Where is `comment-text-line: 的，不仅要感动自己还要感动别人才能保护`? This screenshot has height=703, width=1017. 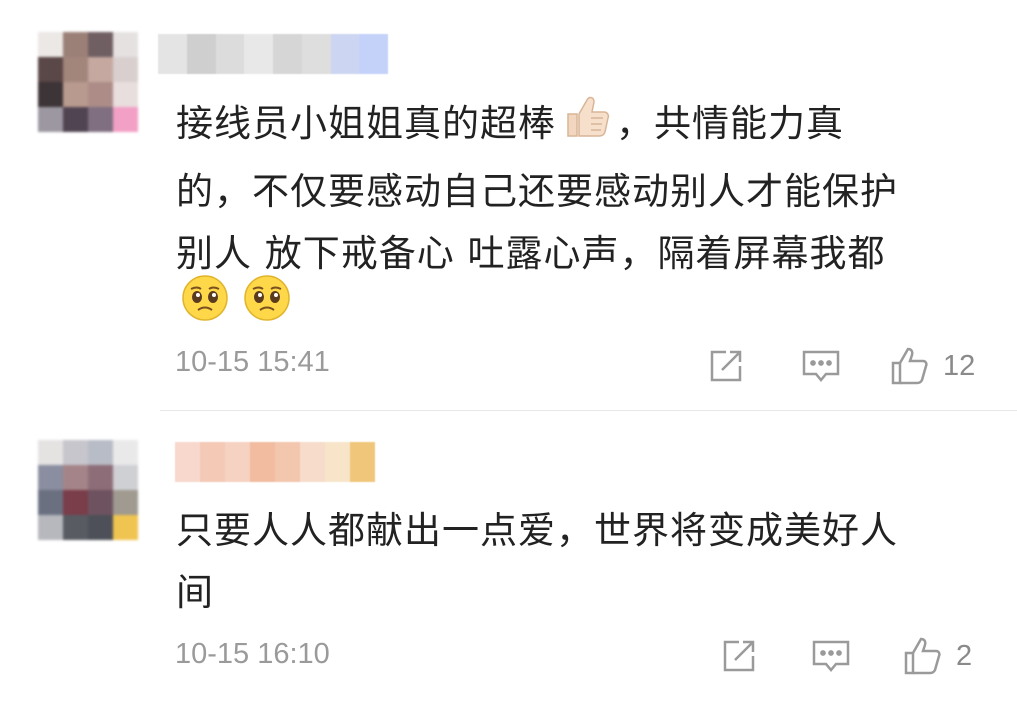 comment-text-line: 的，不仅要感动自己还要感动别人才能保护 is located at coordinates (537, 191).